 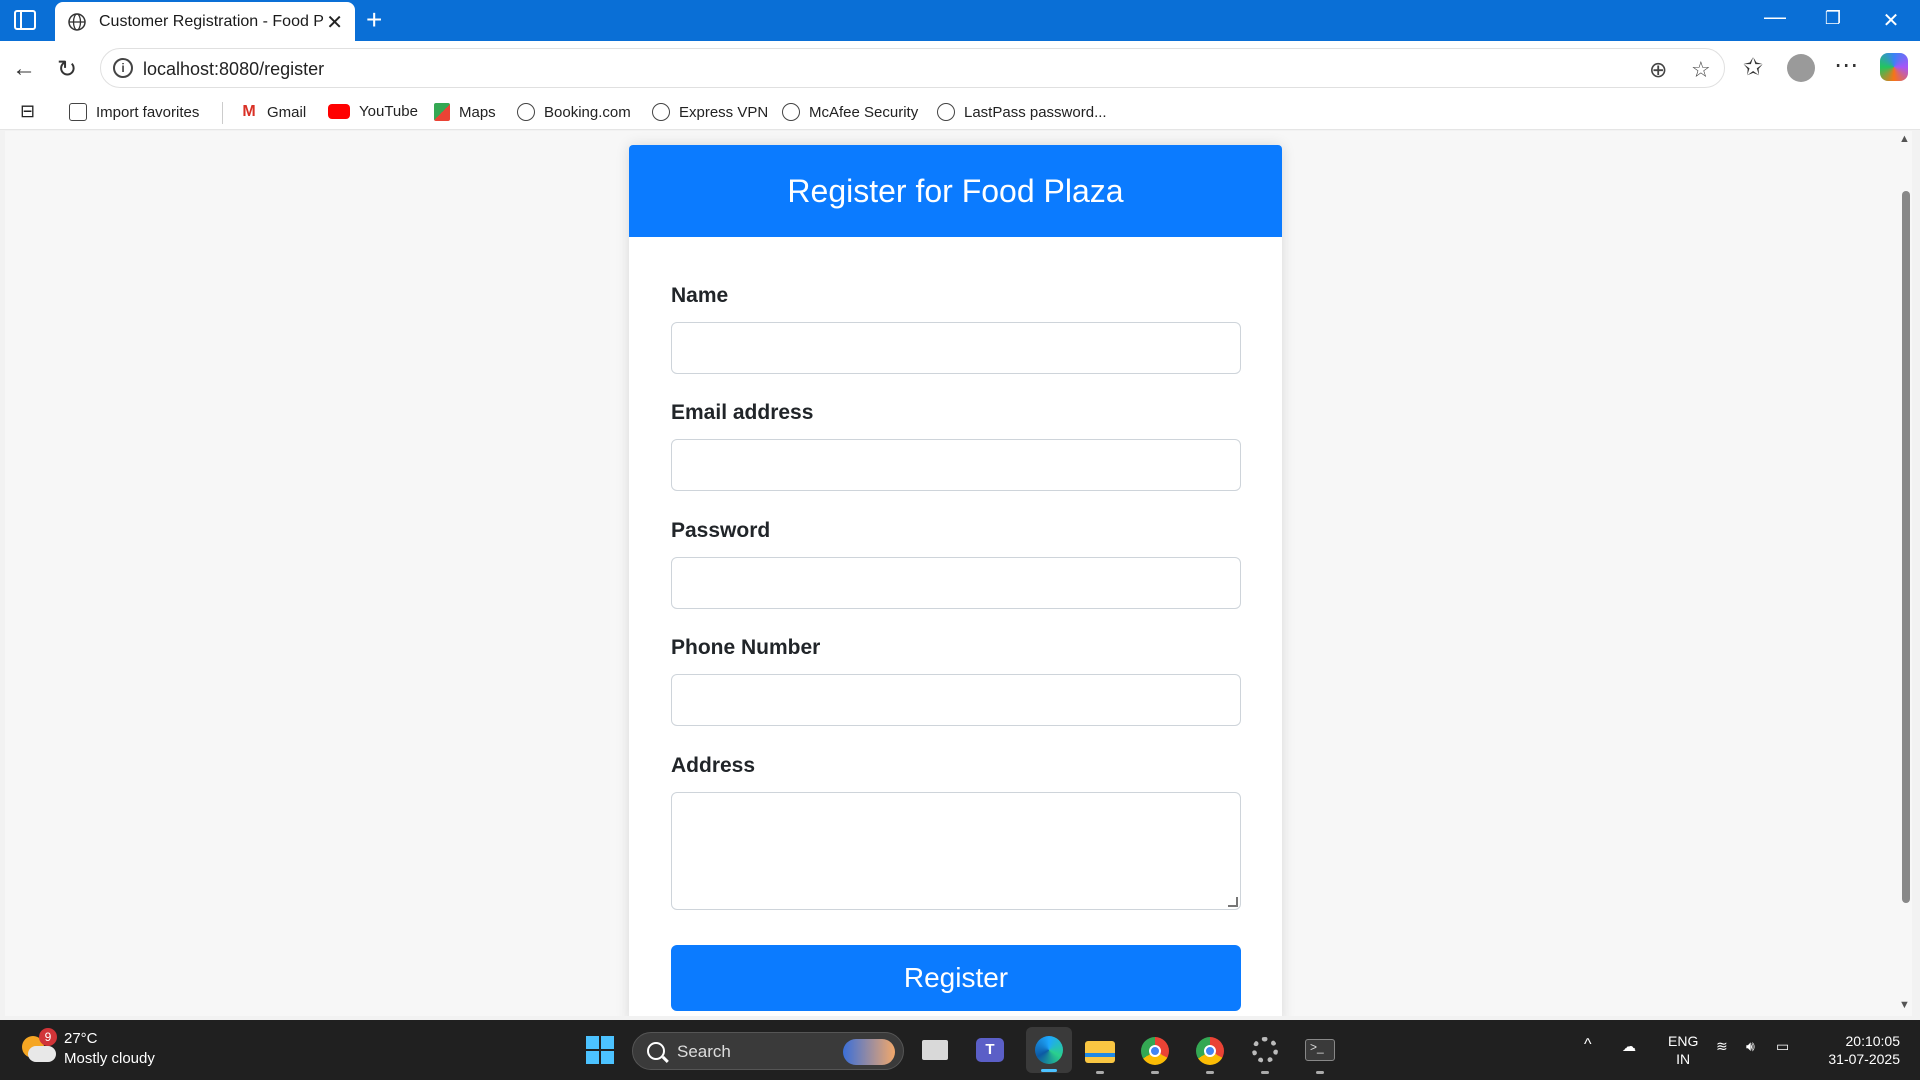 I want to click on battery-icon: ▭, so click(x=1782, y=1046).